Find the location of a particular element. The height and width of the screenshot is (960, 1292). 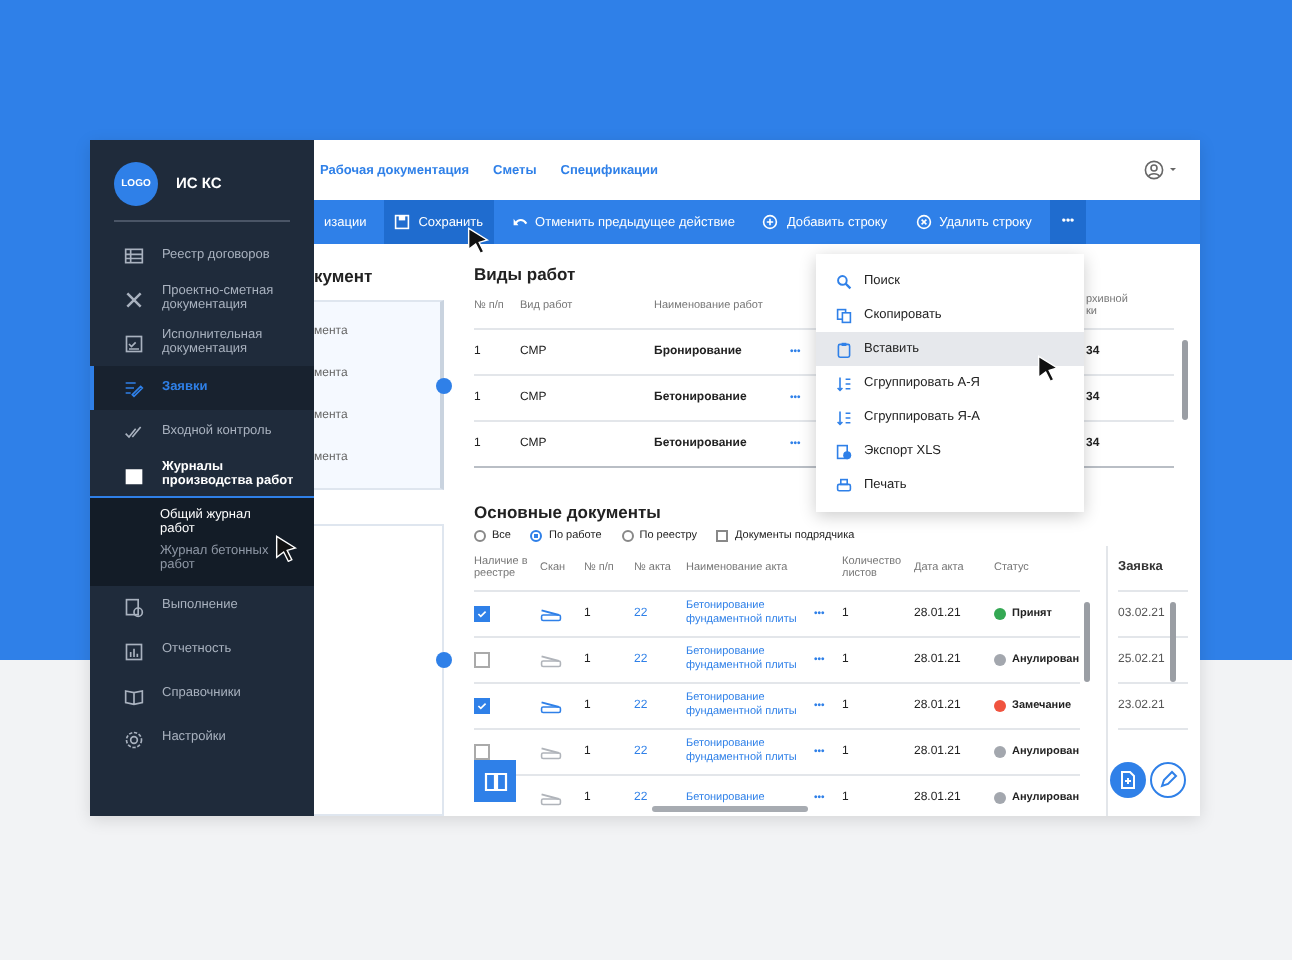

edit-list-icon is located at coordinates (134, 388).